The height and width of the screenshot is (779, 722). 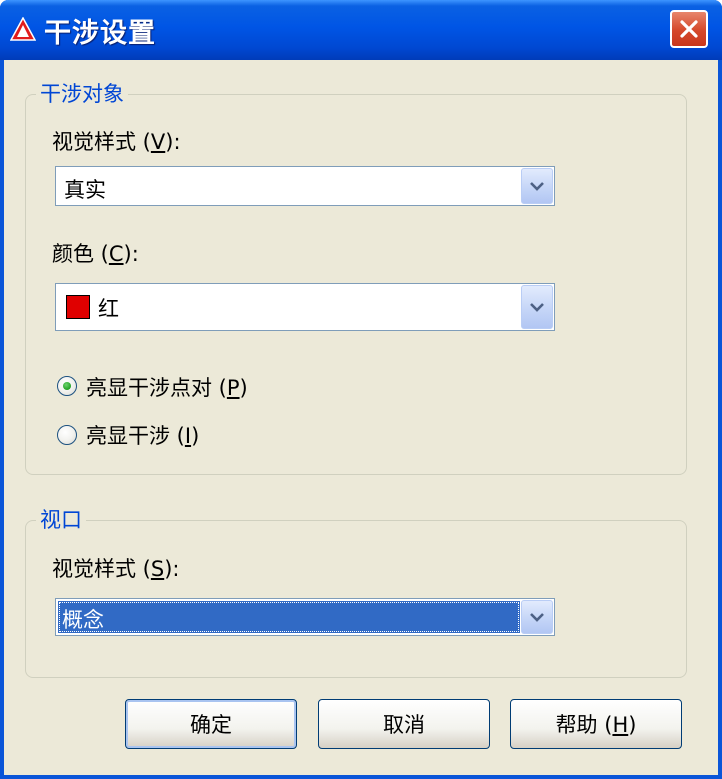 What do you see at coordinates (85, 190) in the screenshot?
I see `visual-style-value: 真实` at bounding box center [85, 190].